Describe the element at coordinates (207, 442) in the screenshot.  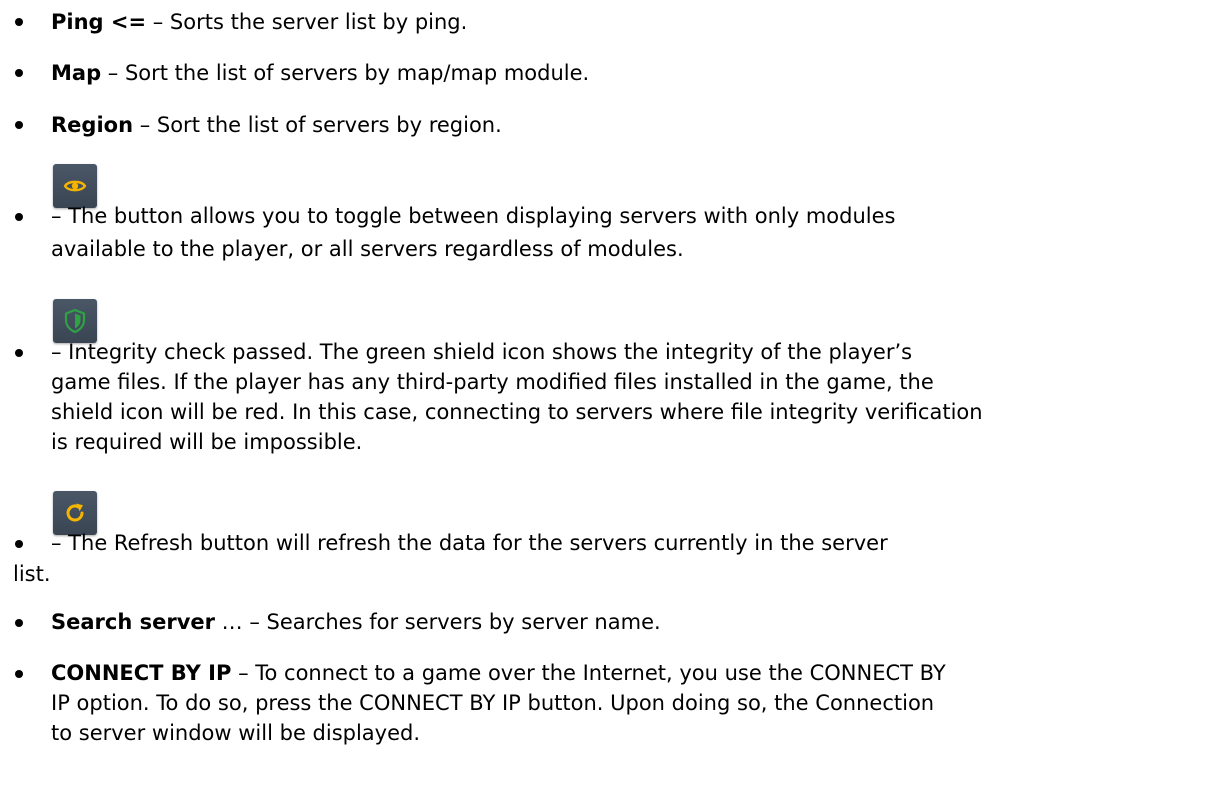
I see `list-item-text-cont: is required will be impossible.` at that location.